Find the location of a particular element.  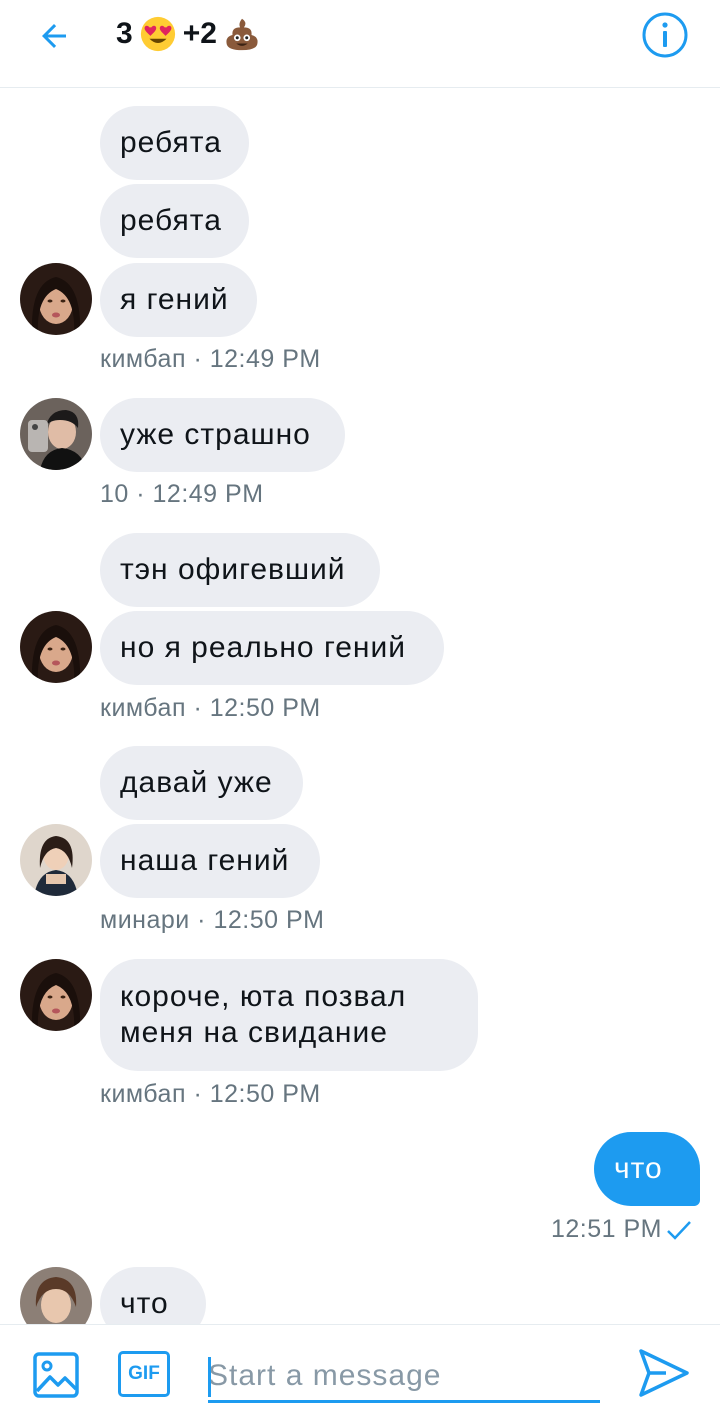

message-bubble: я гений is located at coordinates (178, 300).